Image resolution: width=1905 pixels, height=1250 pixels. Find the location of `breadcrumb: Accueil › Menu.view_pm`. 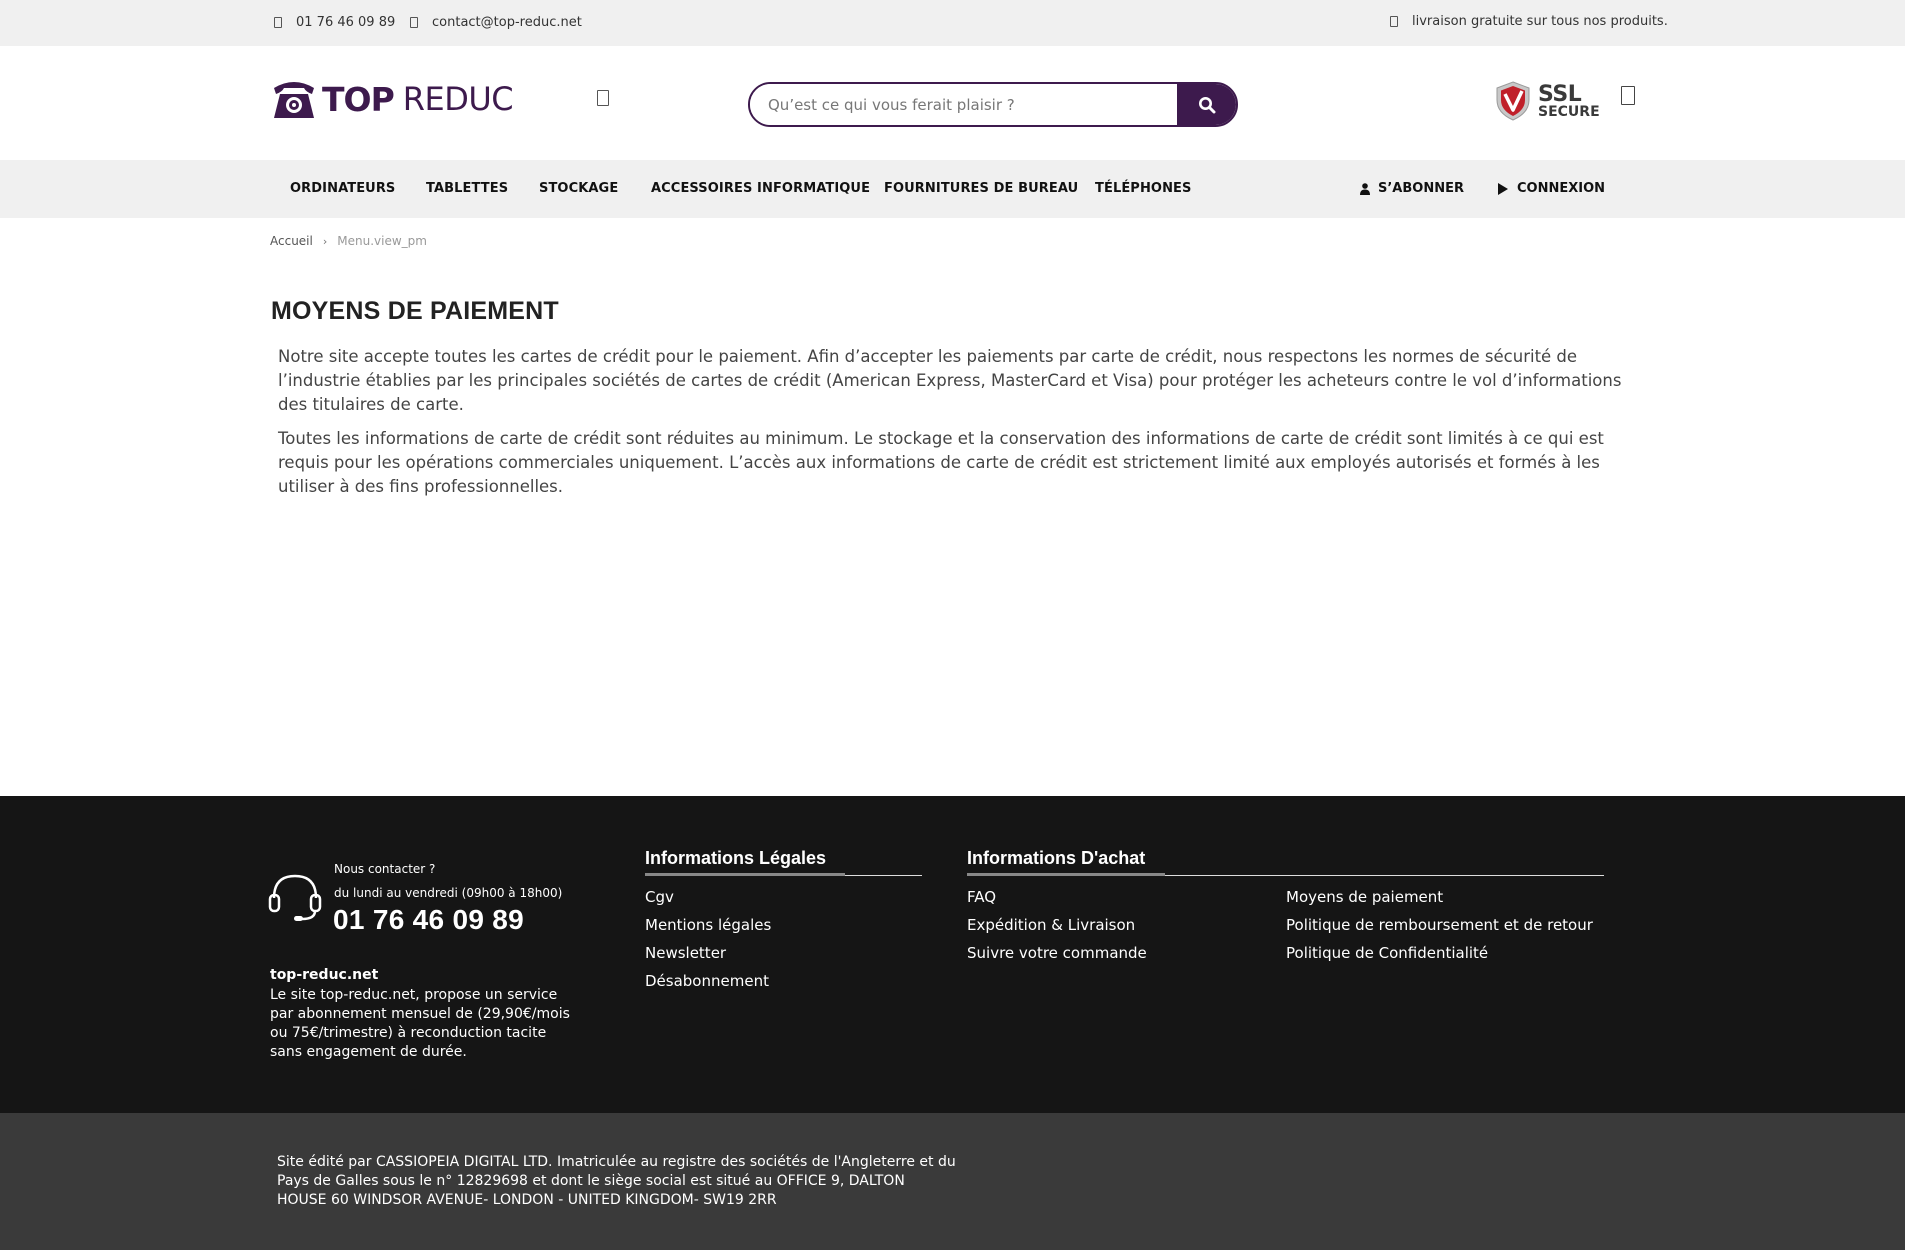

breadcrumb: Accueil › Menu.view_pm is located at coordinates (348, 241).